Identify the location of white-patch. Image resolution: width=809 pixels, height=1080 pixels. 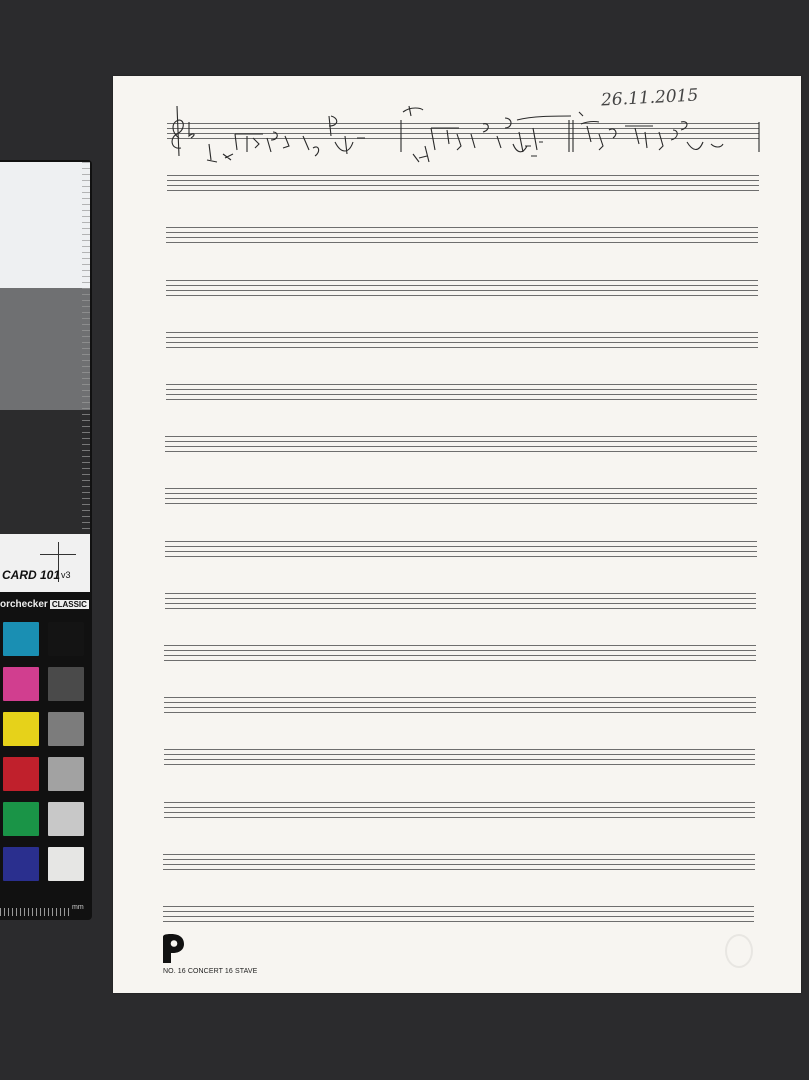
(45, 225).